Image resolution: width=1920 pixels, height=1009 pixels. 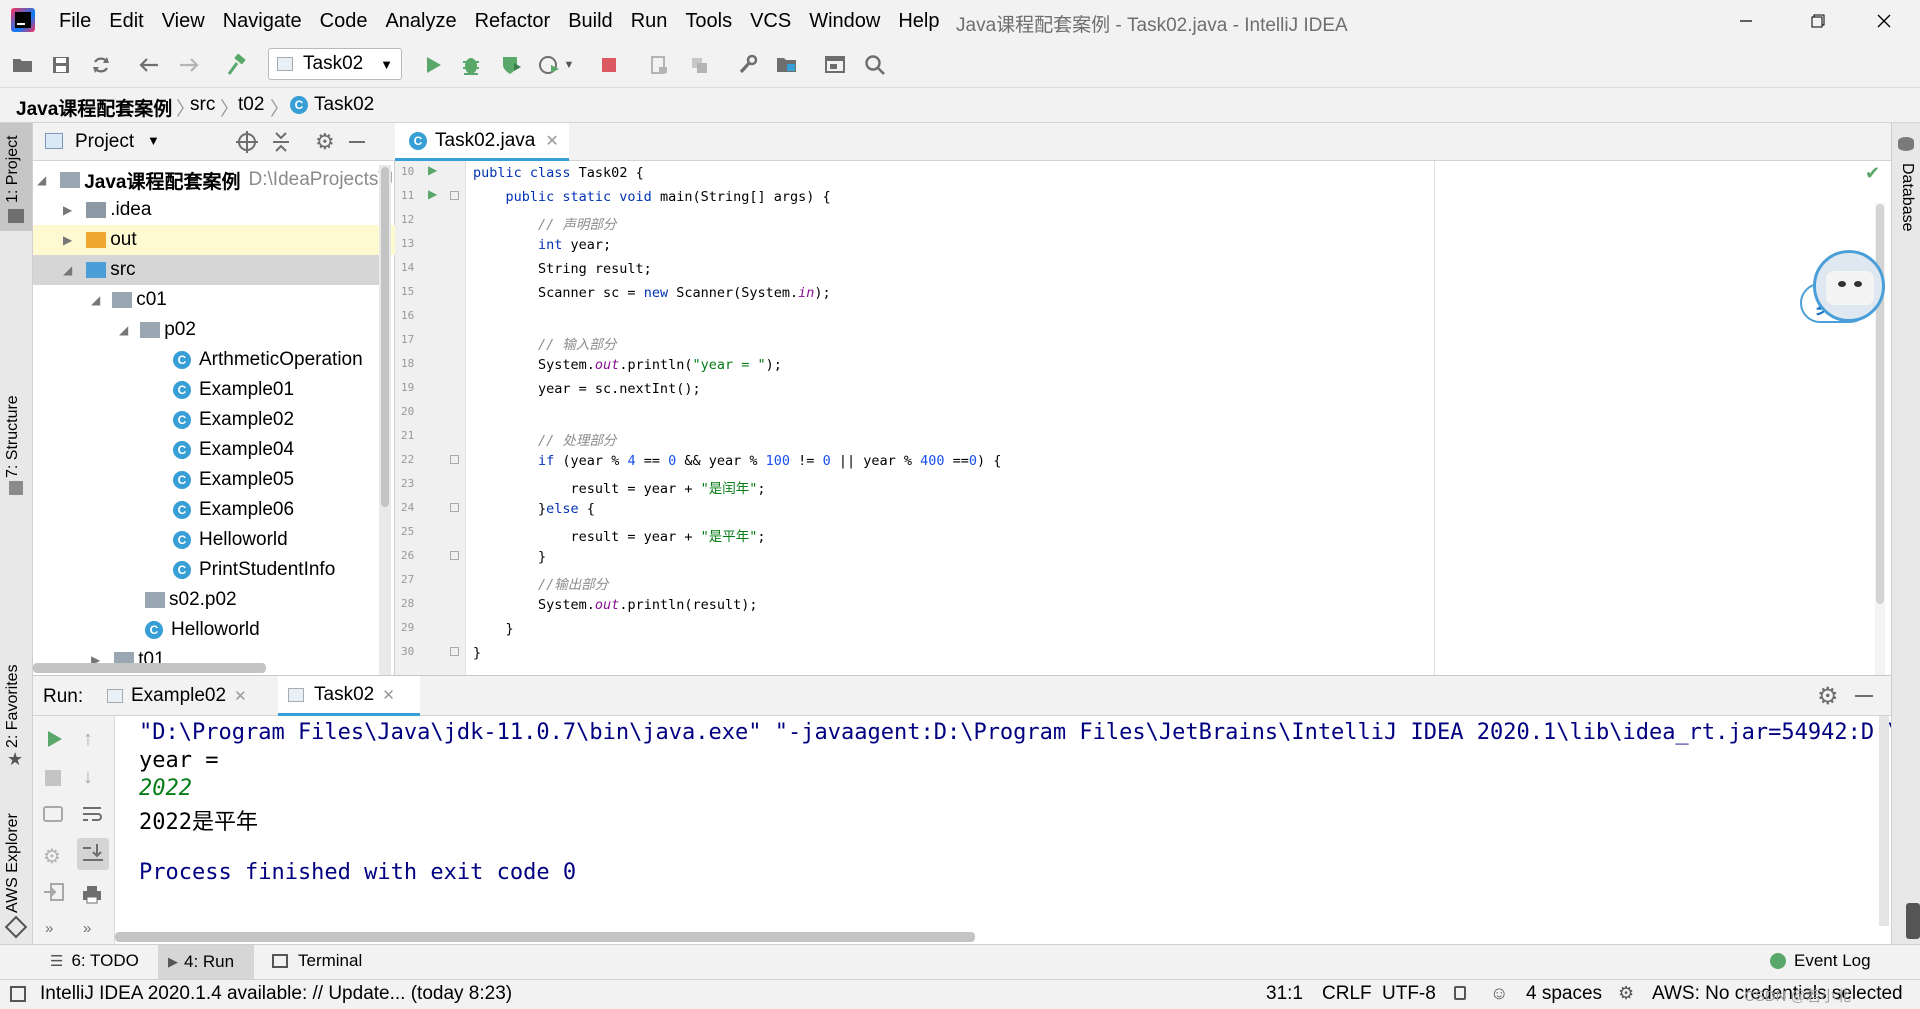 What do you see at coordinates (875, 65) in the screenshot?
I see `search-icon` at bounding box center [875, 65].